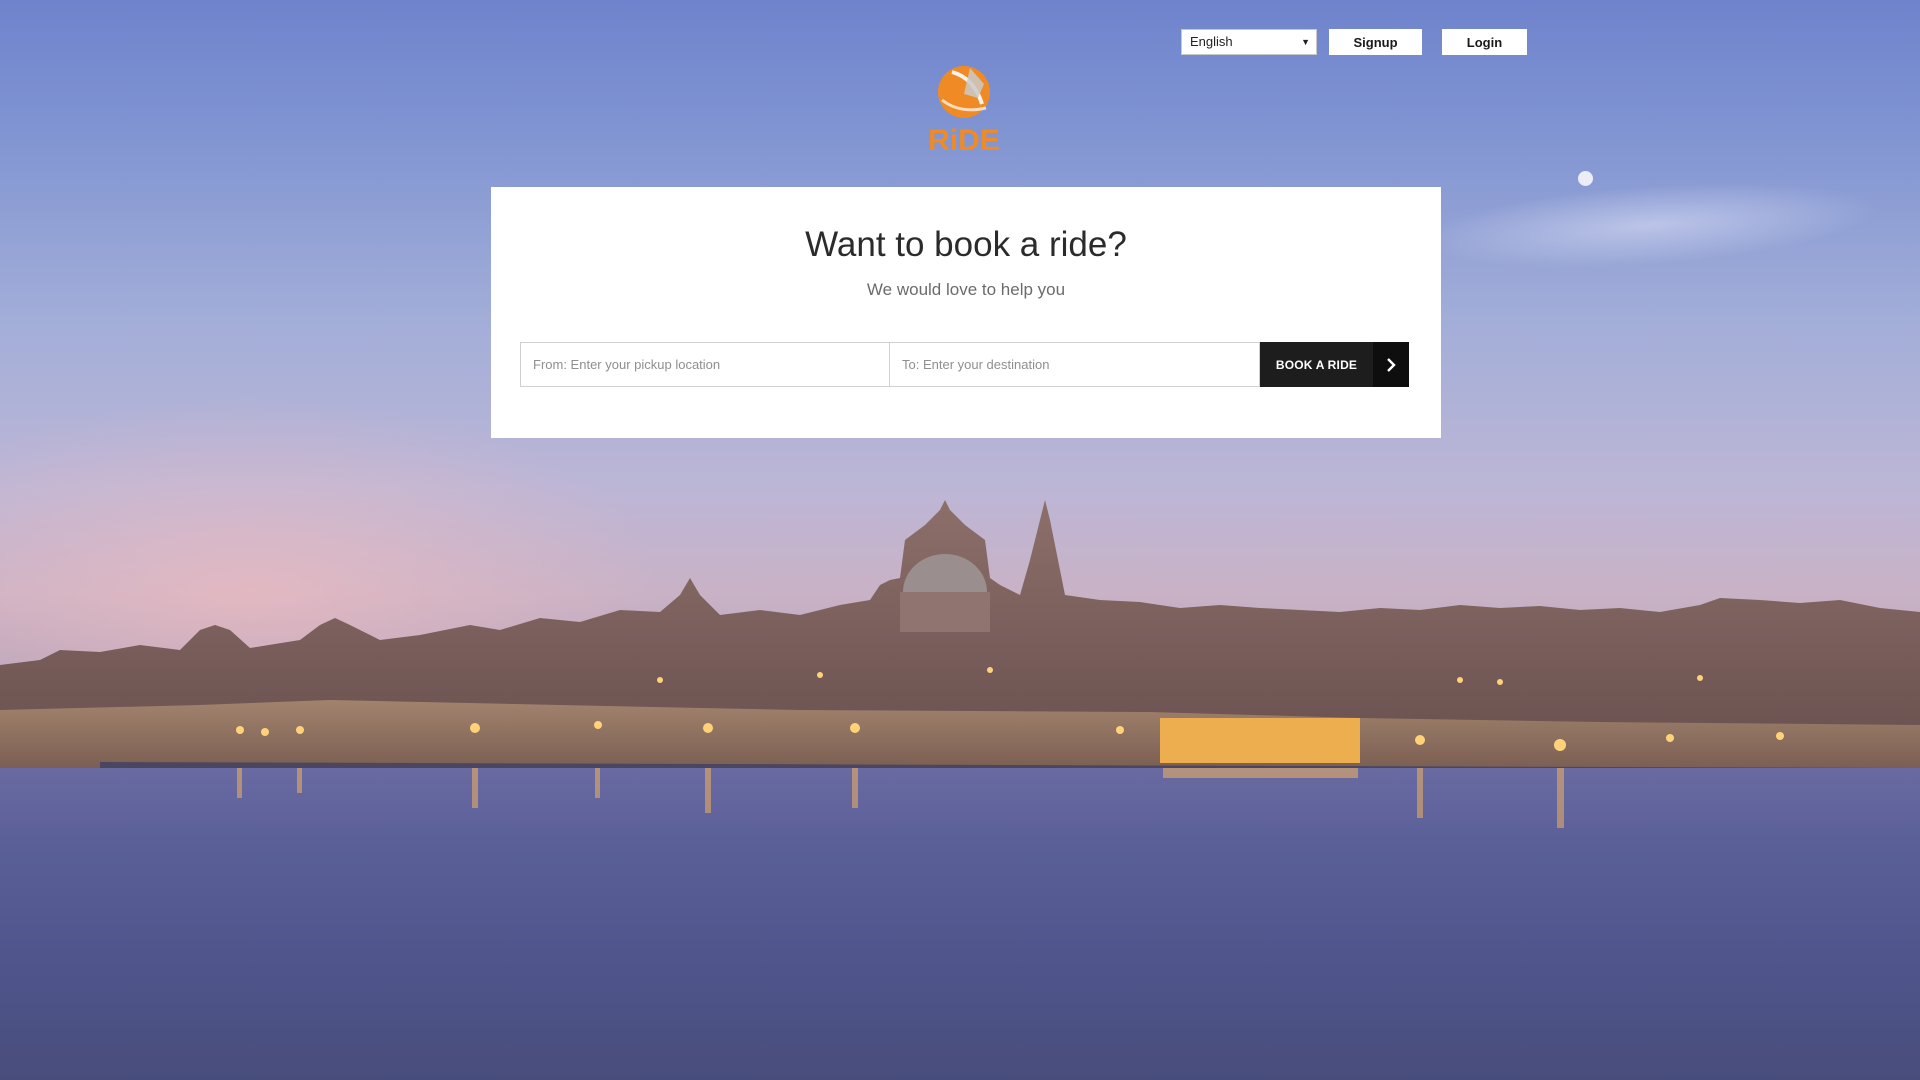  I want to click on logo-text: RiDE, so click(964, 139).